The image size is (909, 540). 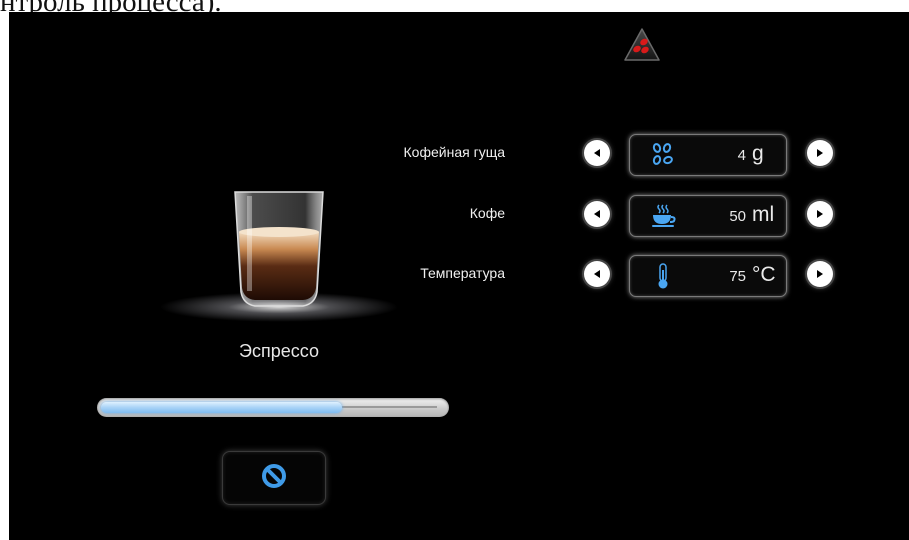 What do you see at coordinates (663, 155) in the screenshot?
I see `coffee-beans-icon` at bounding box center [663, 155].